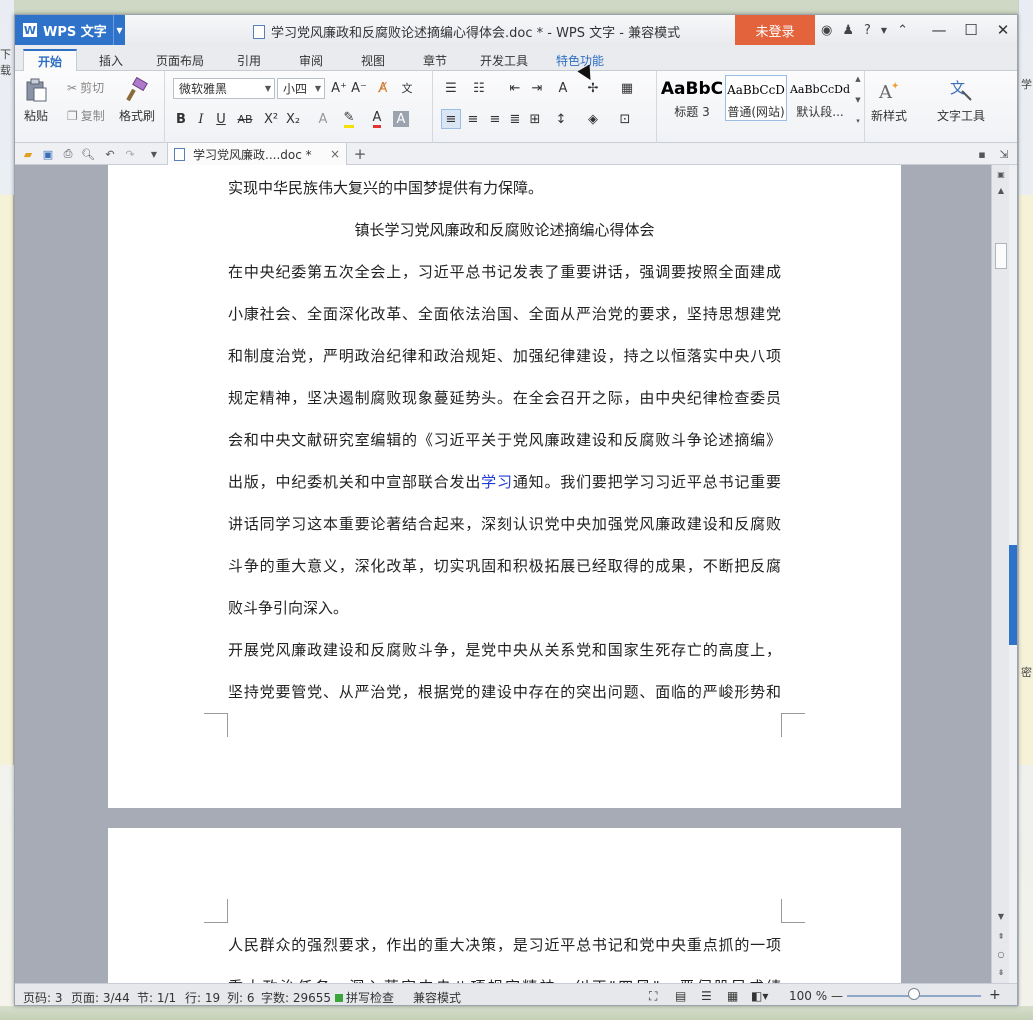  I want to click on text-line: 讲话同学习这本重要论著结合起来，深刻认识党中央加强党风廉政建设和反腐败, so click(504, 524).